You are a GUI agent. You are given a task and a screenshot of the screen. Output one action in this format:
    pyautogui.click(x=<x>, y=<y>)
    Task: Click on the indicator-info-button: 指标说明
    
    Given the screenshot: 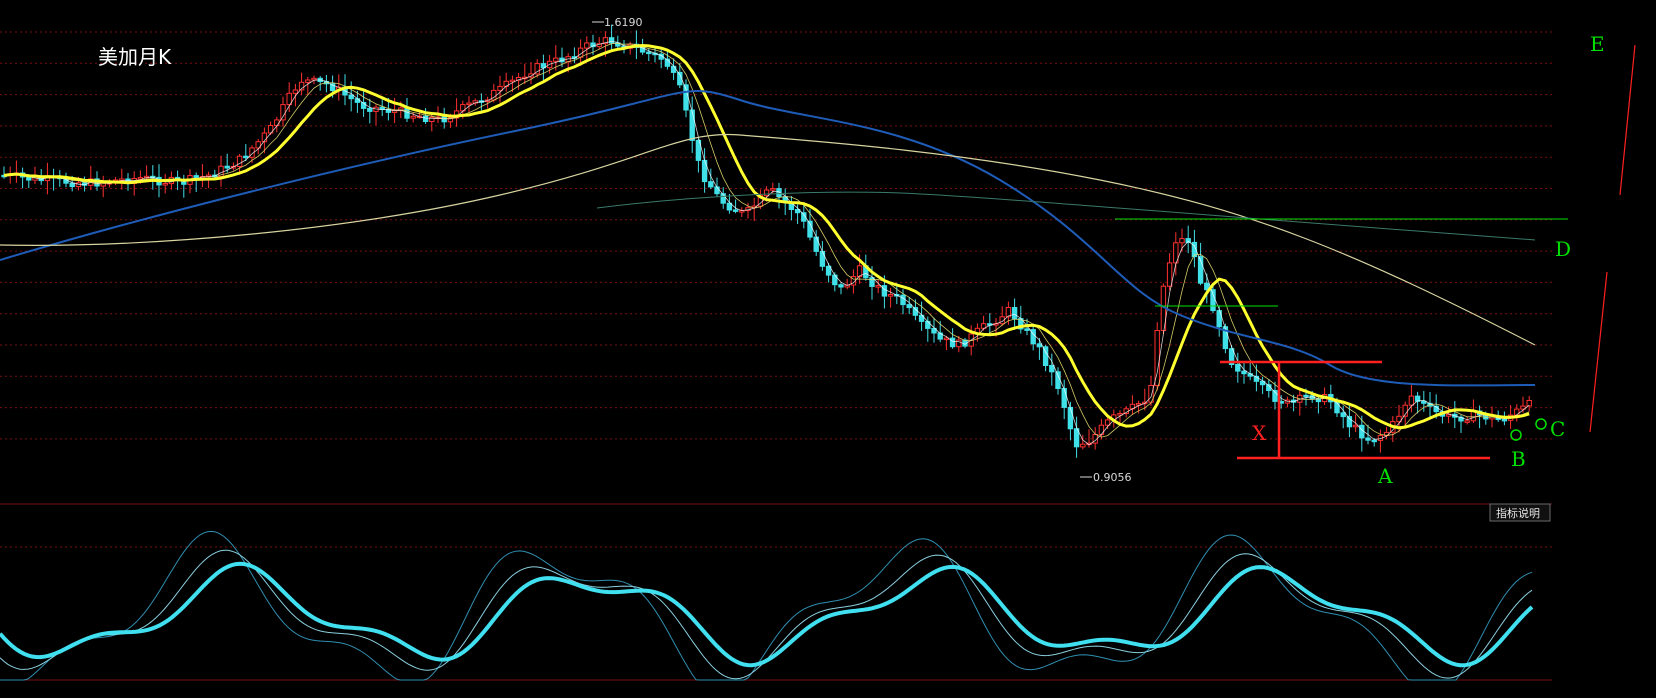 What is the action you would take?
    pyautogui.click(x=1520, y=512)
    